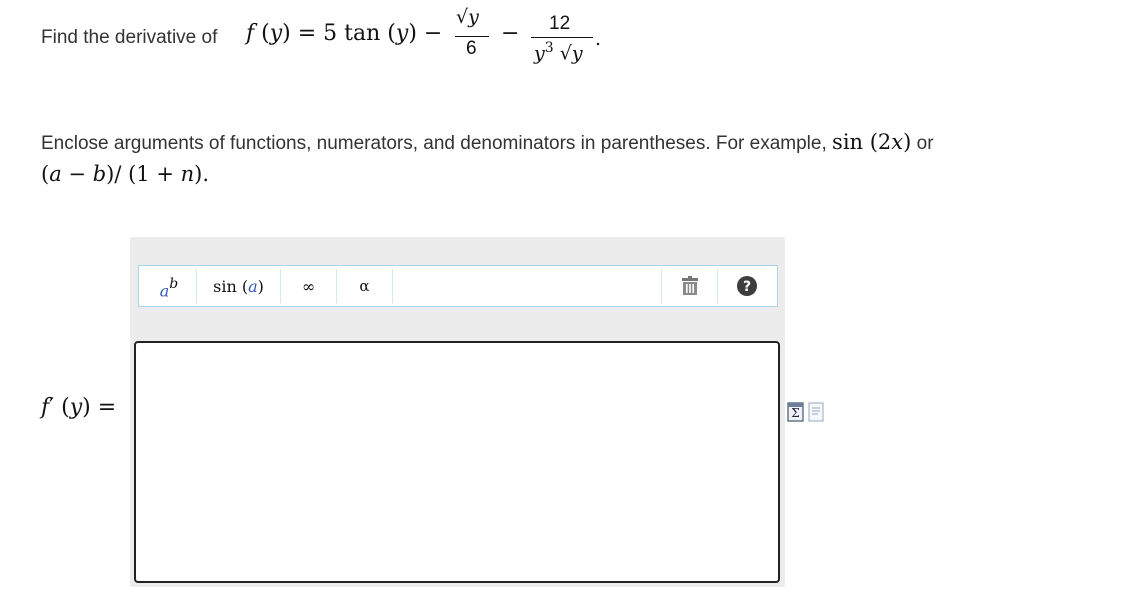 Image resolution: width=1122 pixels, height=601 pixels. Describe the element at coordinates (458, 286) in the screenshot. I see `math-toolbar: ab sin (a) ∞ α ?` at that location.